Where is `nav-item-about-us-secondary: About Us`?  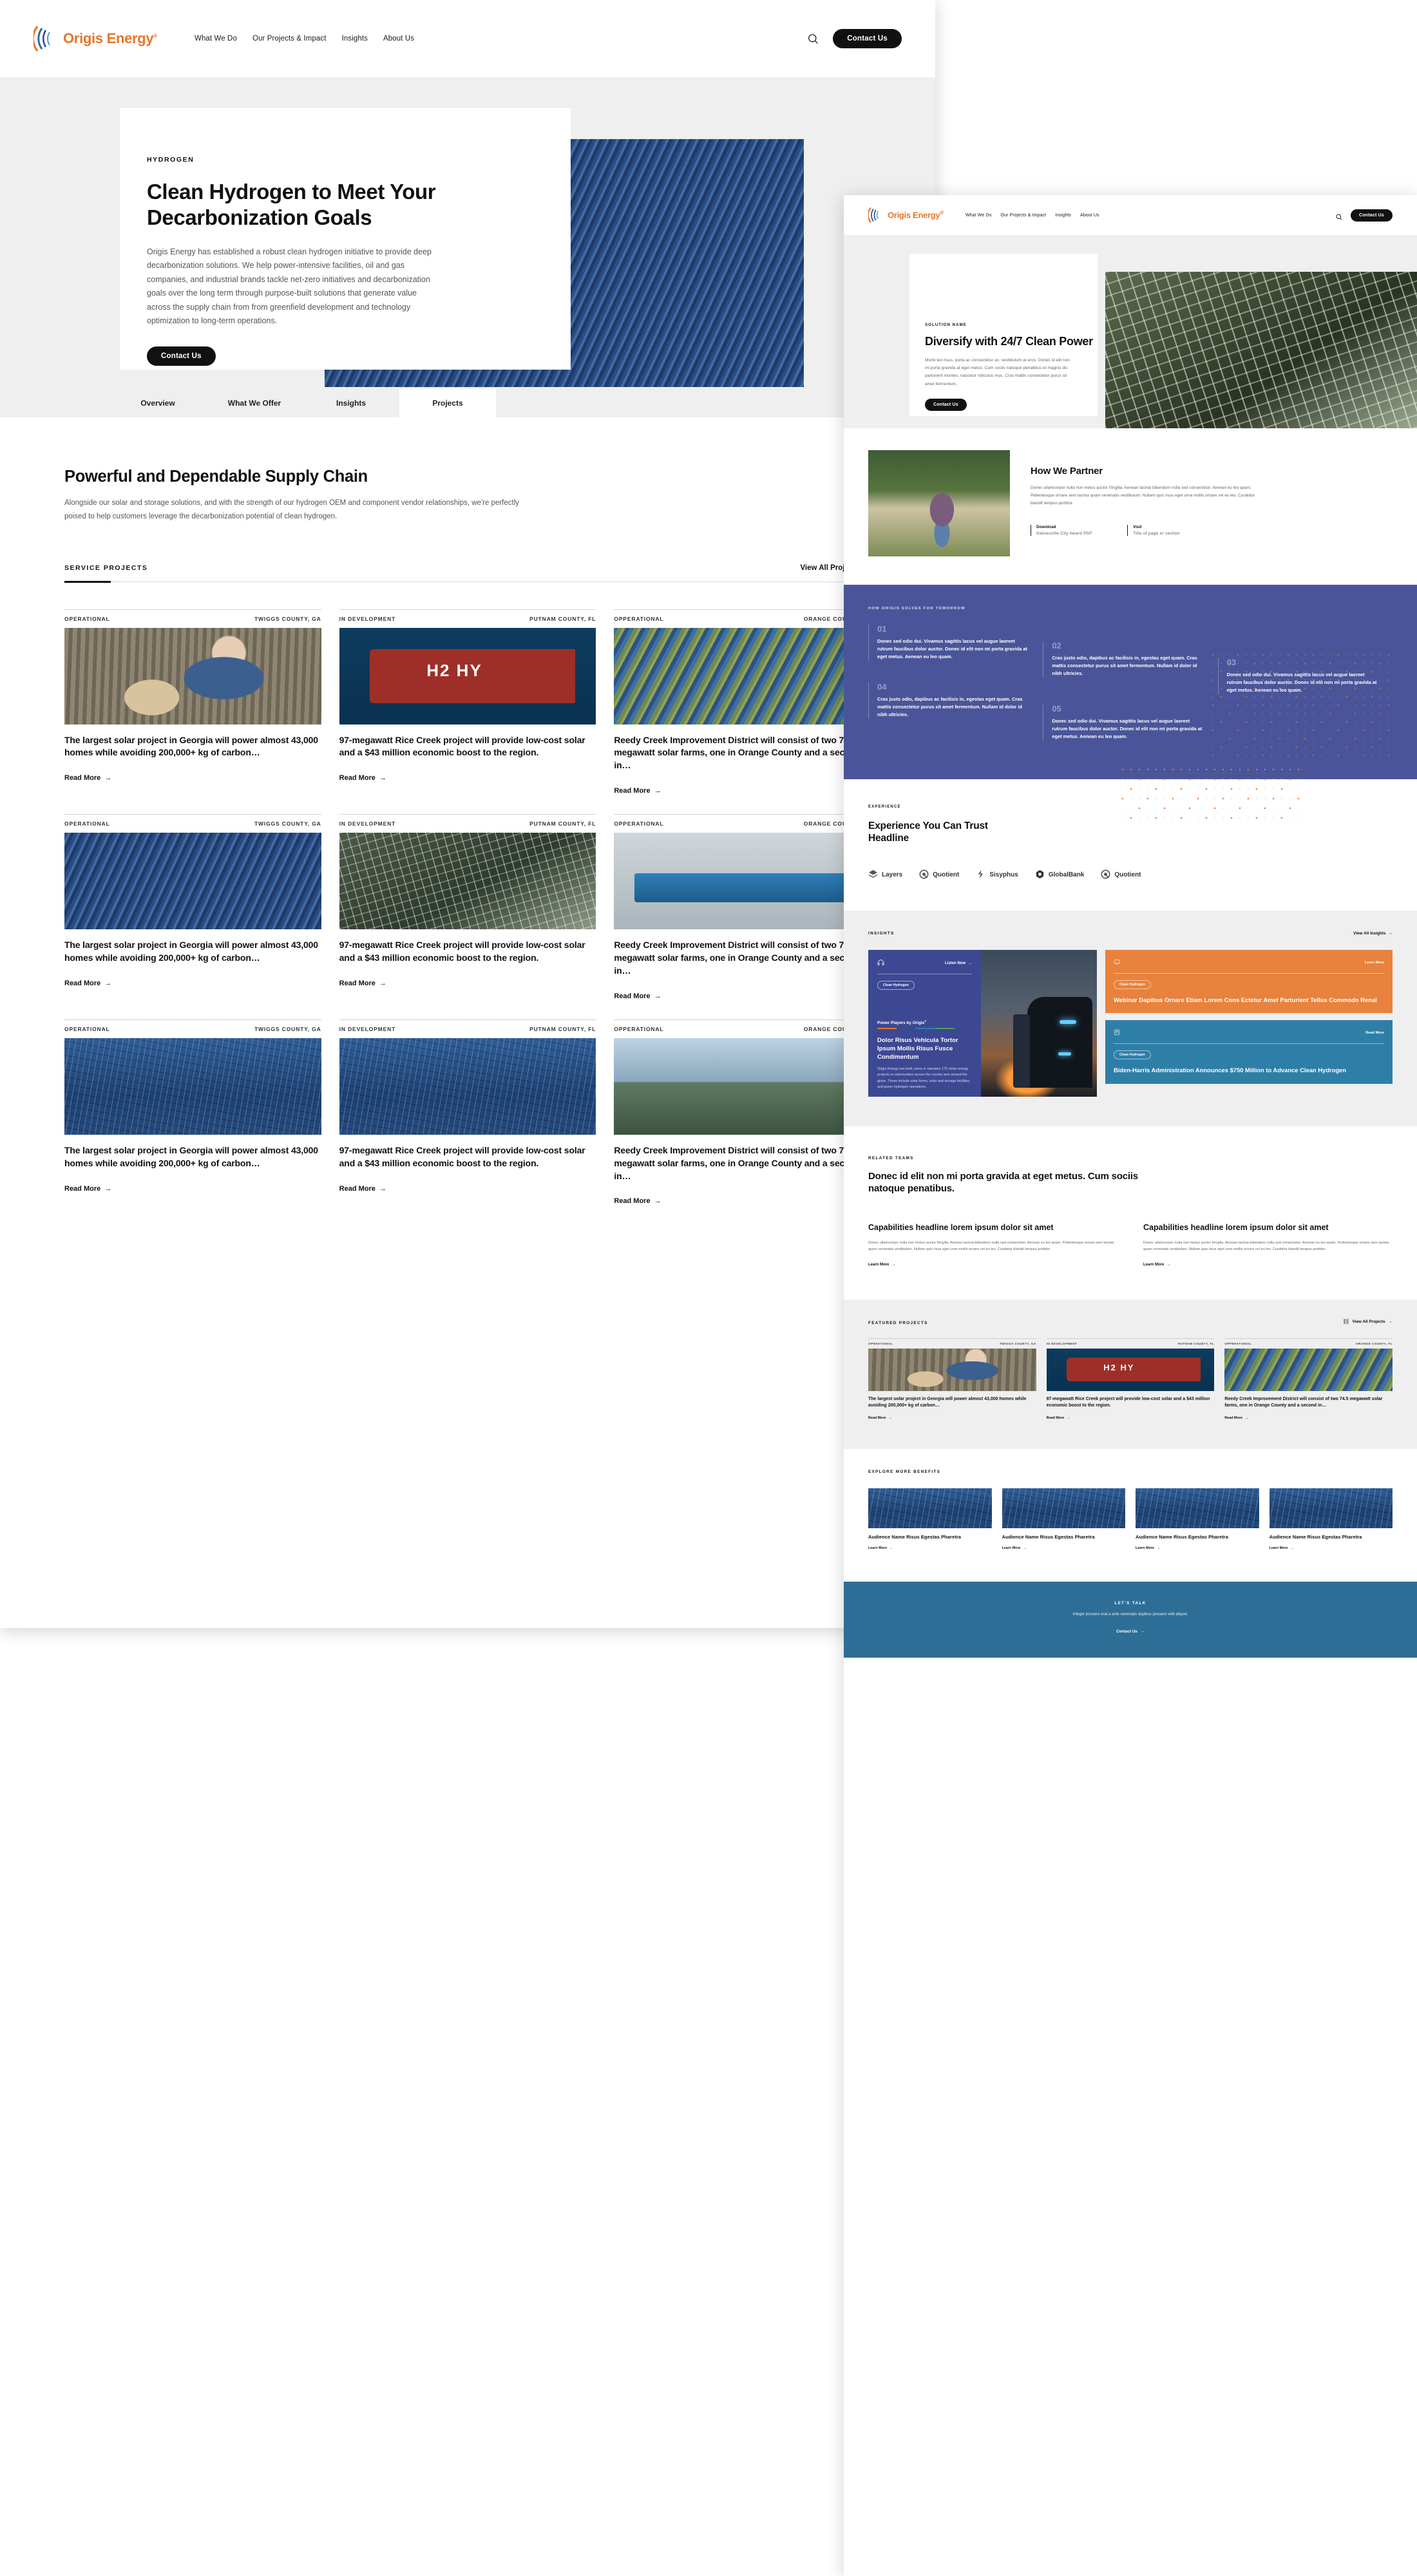 nav-item-about-us-secondary: About Us is located at coordinates (1089, 215).